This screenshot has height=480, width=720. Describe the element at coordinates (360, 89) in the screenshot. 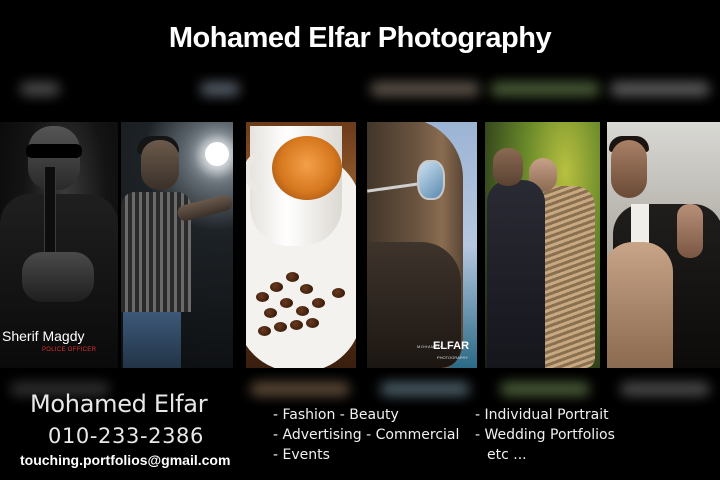

I see `blurred-reflection-top` at that location.